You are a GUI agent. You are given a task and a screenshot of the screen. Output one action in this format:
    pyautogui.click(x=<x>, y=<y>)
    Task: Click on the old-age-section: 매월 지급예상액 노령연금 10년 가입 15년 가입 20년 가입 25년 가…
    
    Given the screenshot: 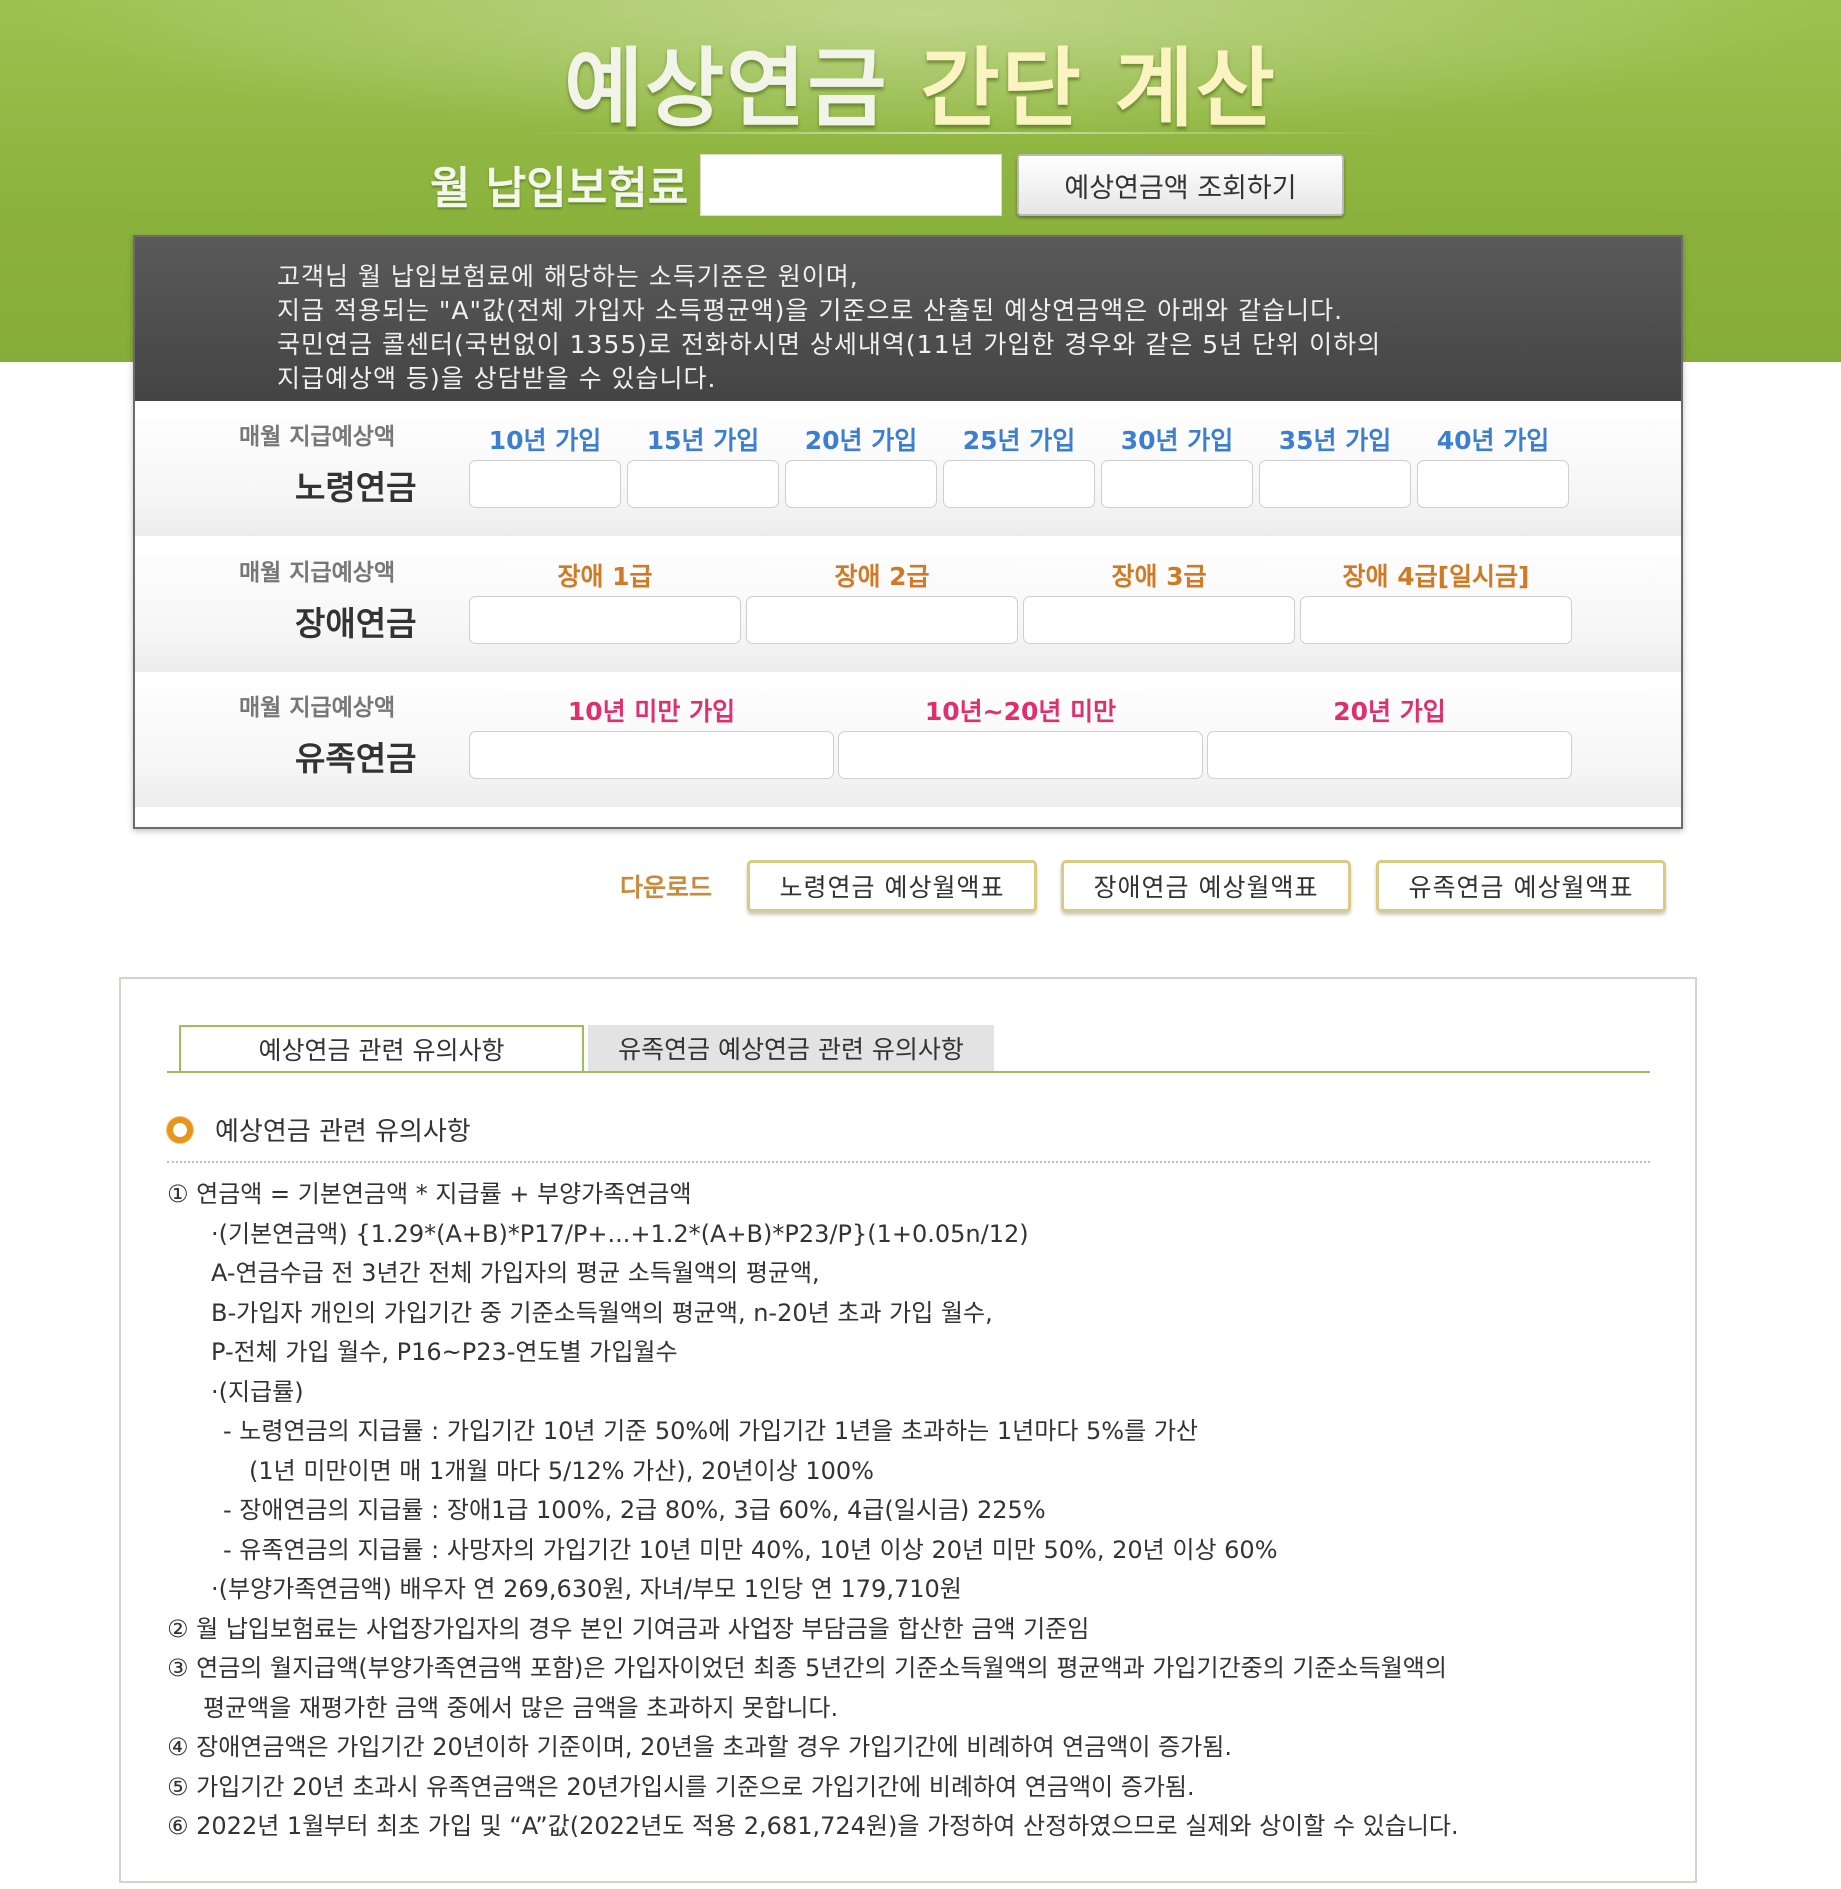 What is the action you would take?
    pyautogui.click(x=908, y=468)
    